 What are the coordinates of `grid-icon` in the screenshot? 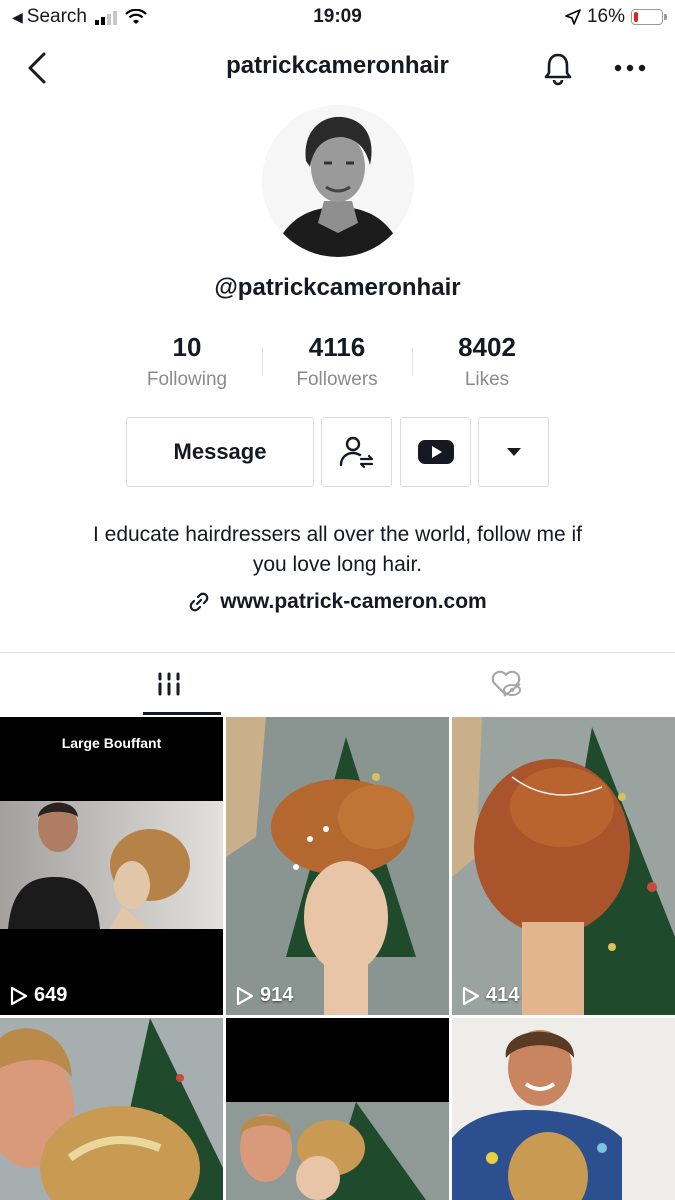 It's located at (168, 684).